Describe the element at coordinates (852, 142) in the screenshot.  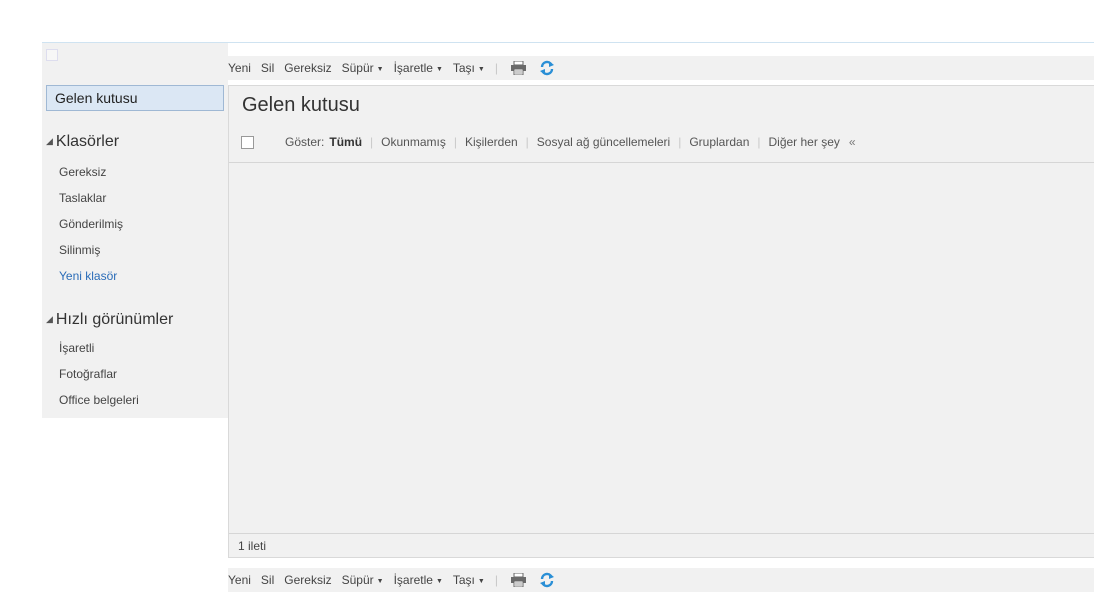
I see `collapse-filter-icon: «` at that location.